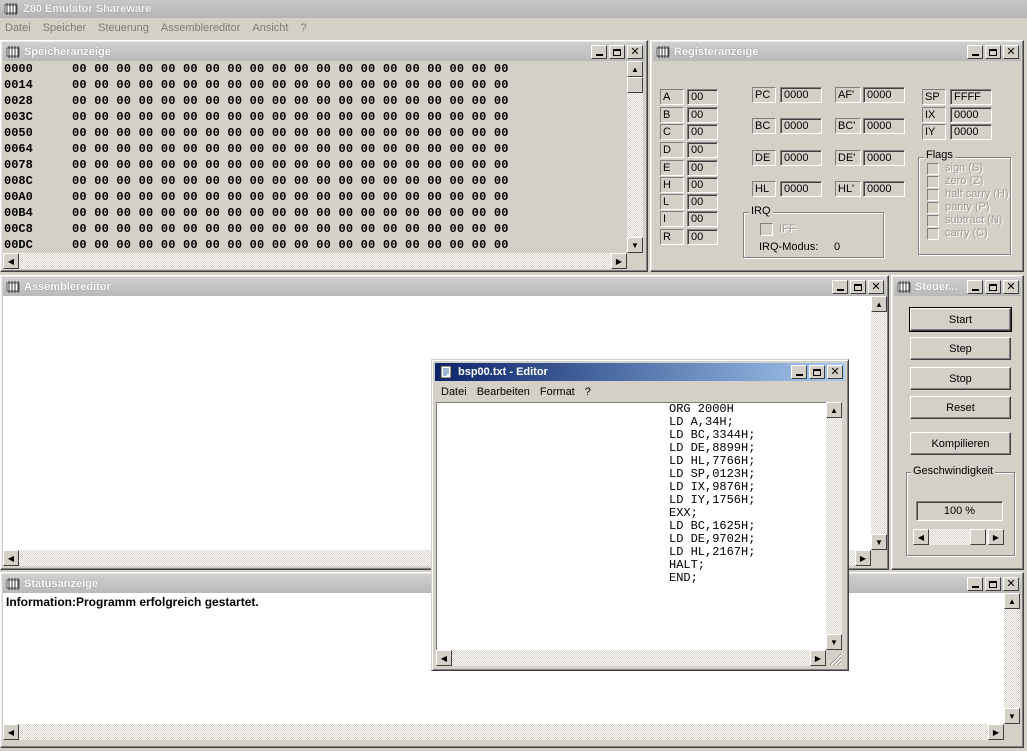  What do you see at coordinates (960, 378) in the screenshot?
I see `stop-button: Stop` at bounding box center [960, 378].